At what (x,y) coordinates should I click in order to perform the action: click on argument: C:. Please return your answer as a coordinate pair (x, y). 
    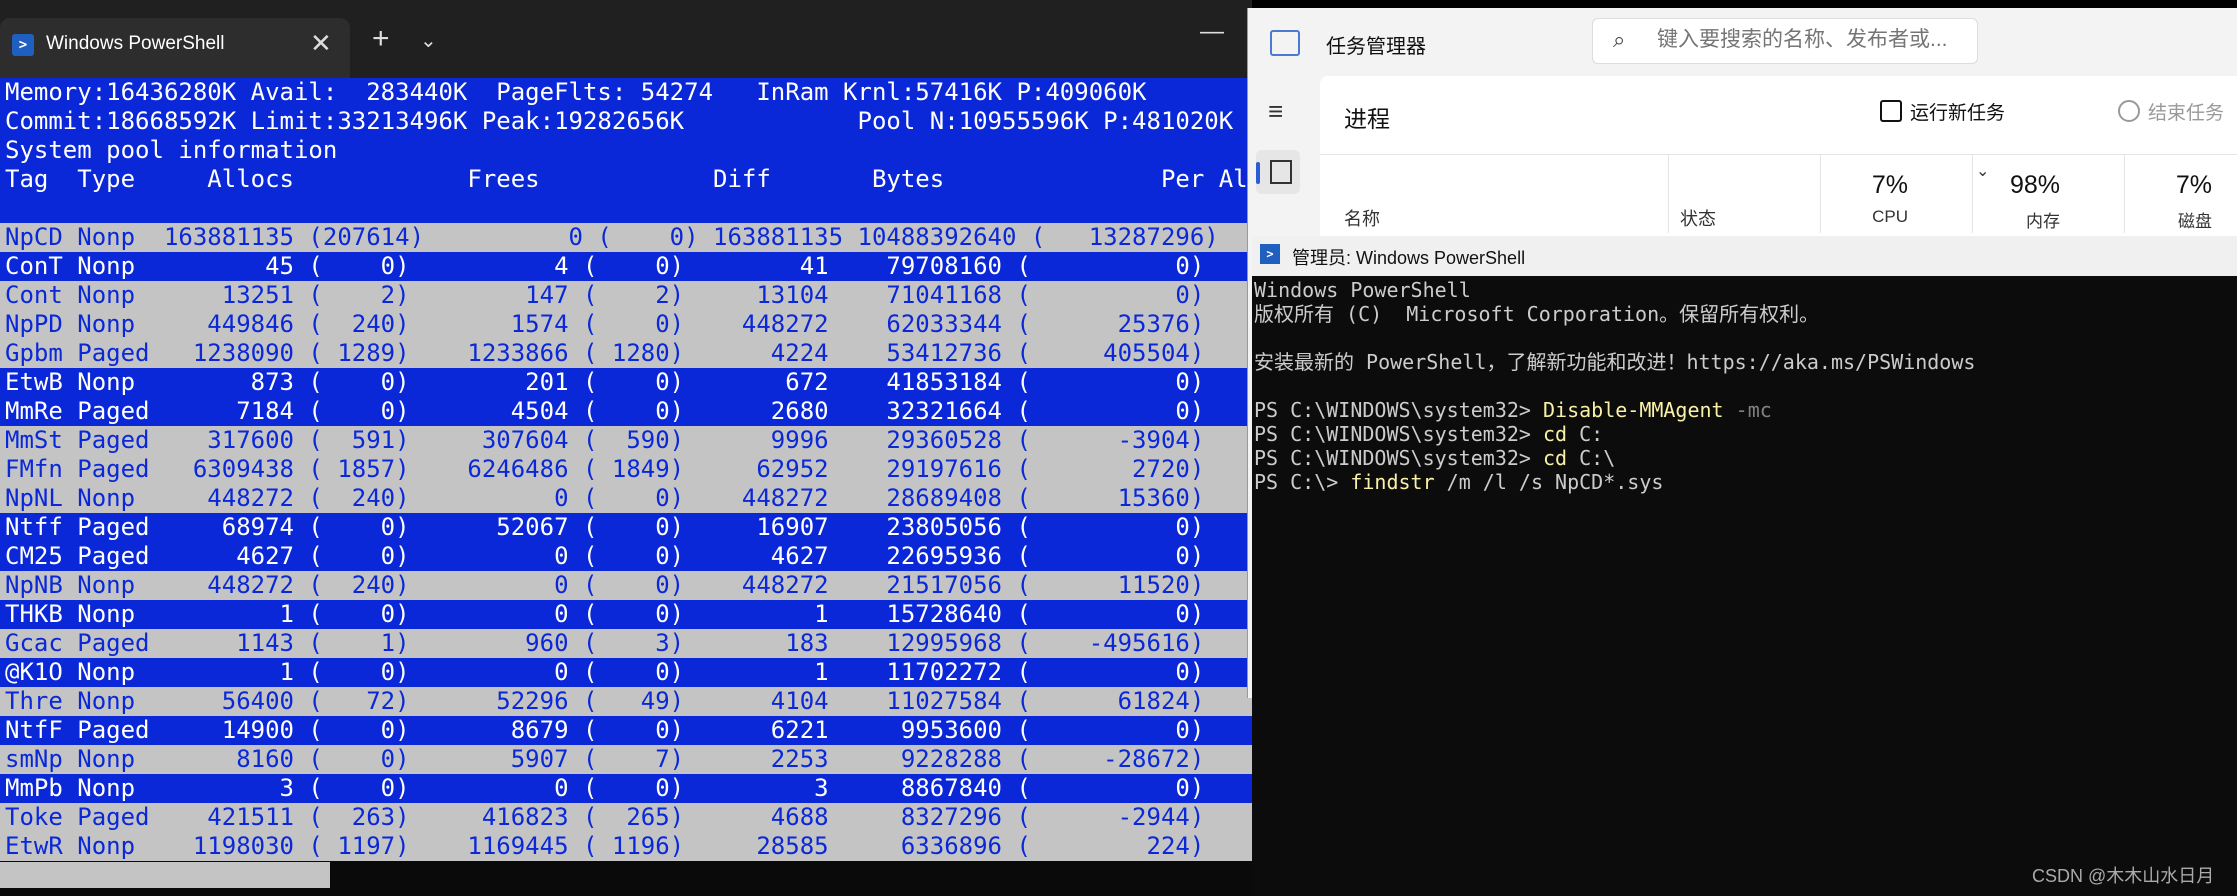
    Looking at the image, I should click on (1585, 434).